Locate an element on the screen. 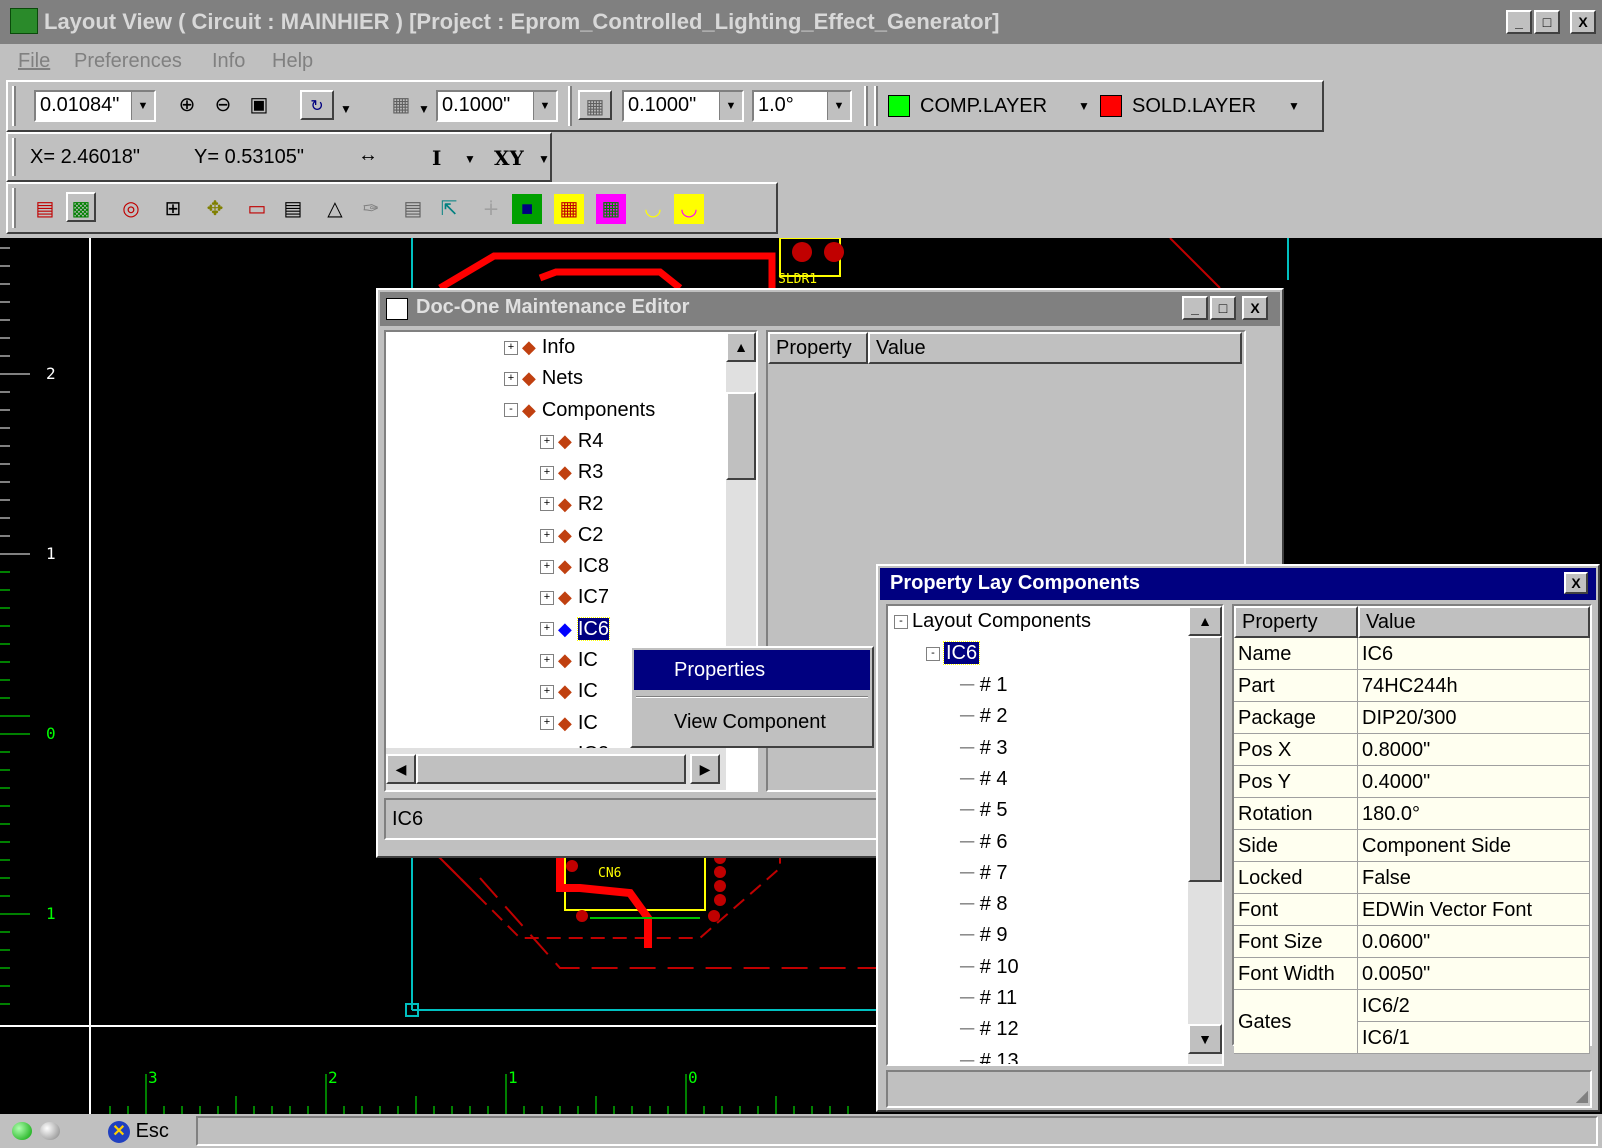 The height and width of the screenshot is (1148, 1602). tree-item: + ◆ R3 is located at coordinates (571, 472).